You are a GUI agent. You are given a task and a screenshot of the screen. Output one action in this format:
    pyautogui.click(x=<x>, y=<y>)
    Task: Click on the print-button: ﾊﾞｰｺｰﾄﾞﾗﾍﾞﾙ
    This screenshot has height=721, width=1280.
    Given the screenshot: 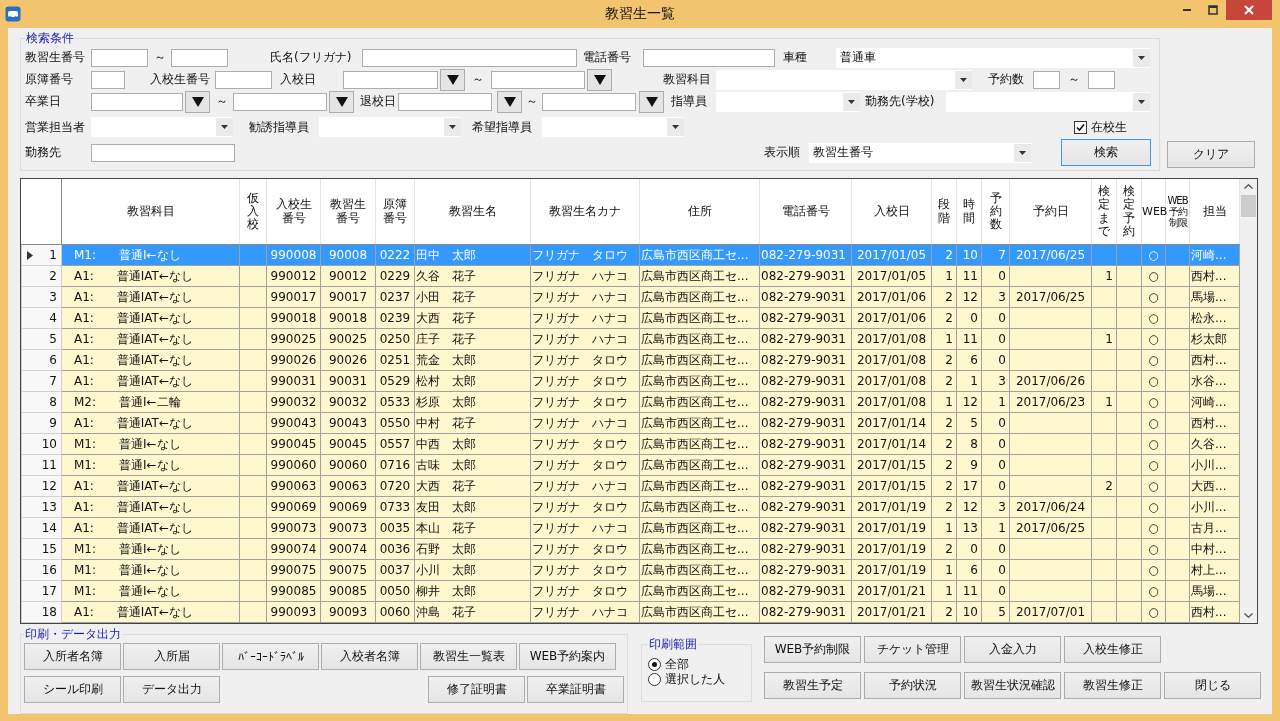 What is the action you would take?
    pyautogui.click(x=270, y=656)
    